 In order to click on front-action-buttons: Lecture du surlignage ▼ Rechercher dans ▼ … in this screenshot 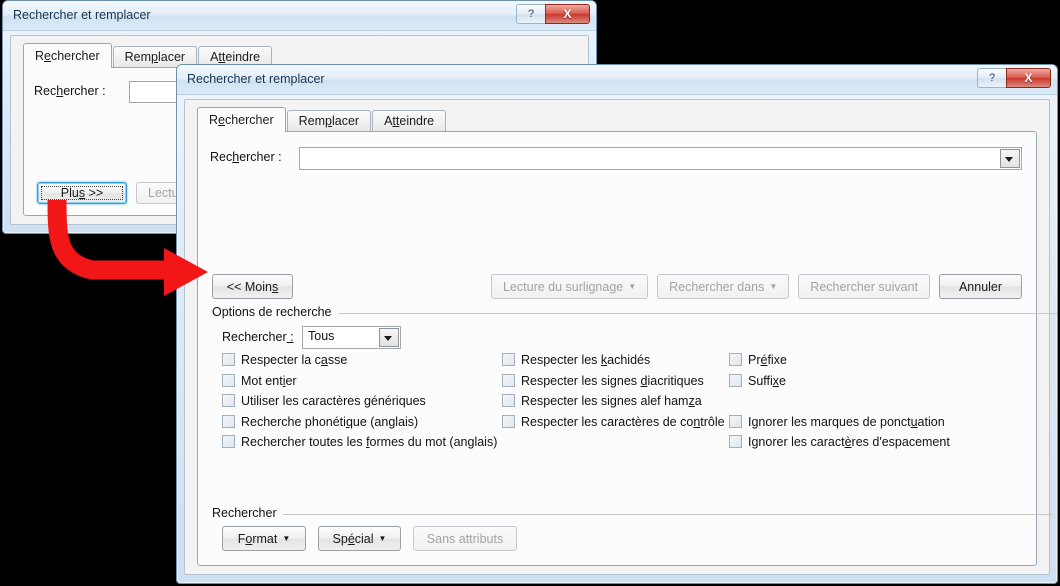, I will do `click(756, 286)`.